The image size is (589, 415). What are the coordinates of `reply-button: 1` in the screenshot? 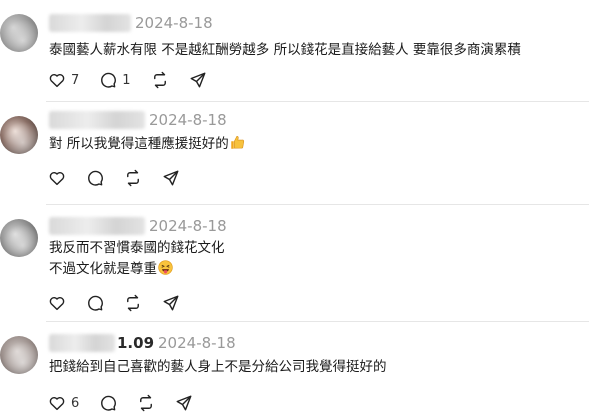 It's located at (115, 80).